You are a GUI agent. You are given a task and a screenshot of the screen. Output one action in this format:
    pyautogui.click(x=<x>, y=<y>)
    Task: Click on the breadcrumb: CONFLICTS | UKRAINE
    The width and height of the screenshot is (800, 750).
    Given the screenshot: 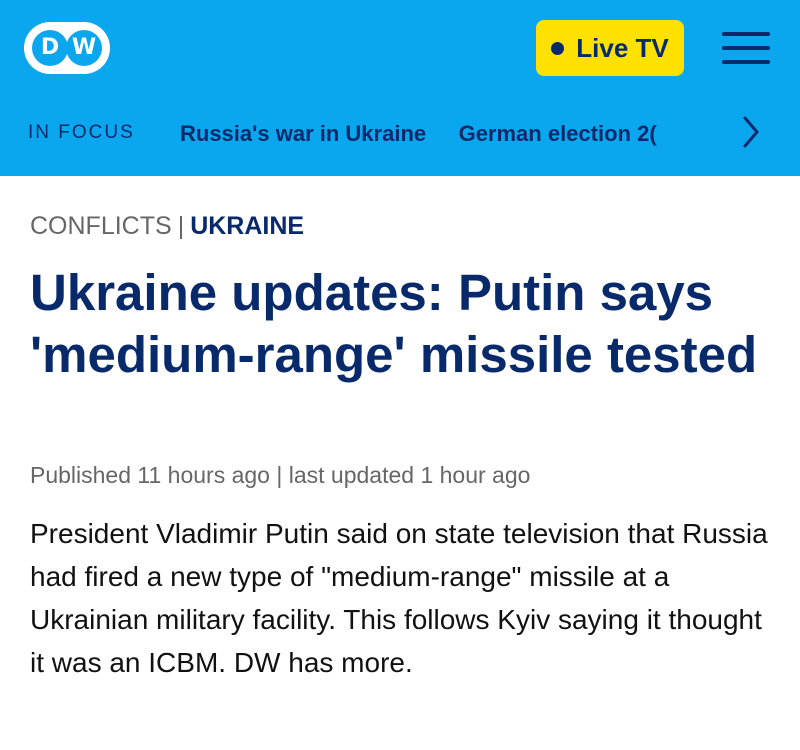 What is the action you would take?
    pyautogui.click(x=167, y=226)
    